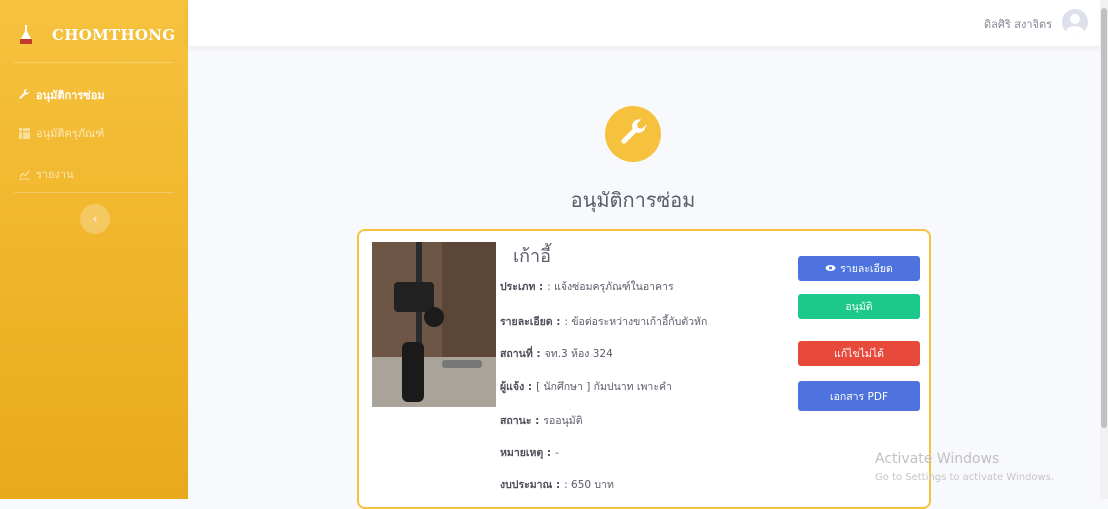 Image resolution: width=1108 pixels, height=509 pixels. I want to click on chevron-left-icon: ‹, so click(95, 219).